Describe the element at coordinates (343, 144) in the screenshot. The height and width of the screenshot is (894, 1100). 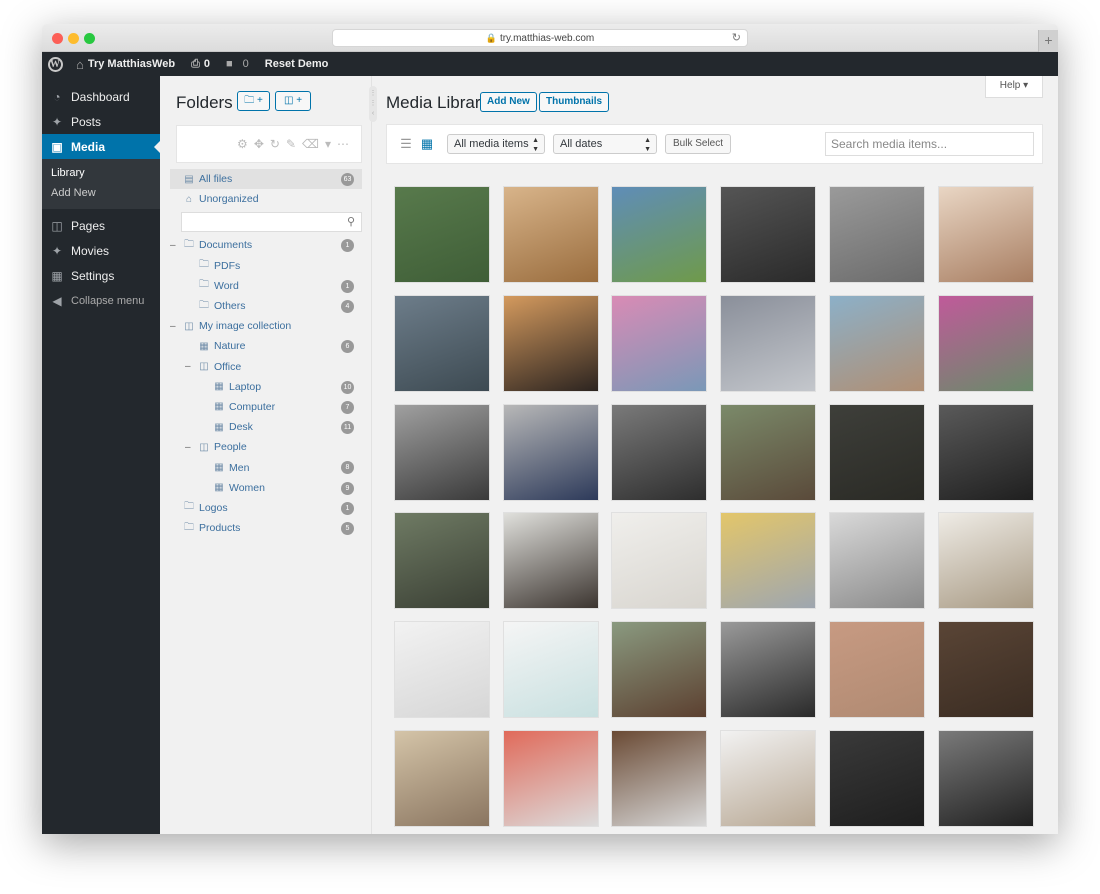
I see `more-icon: ⋯` at that location.